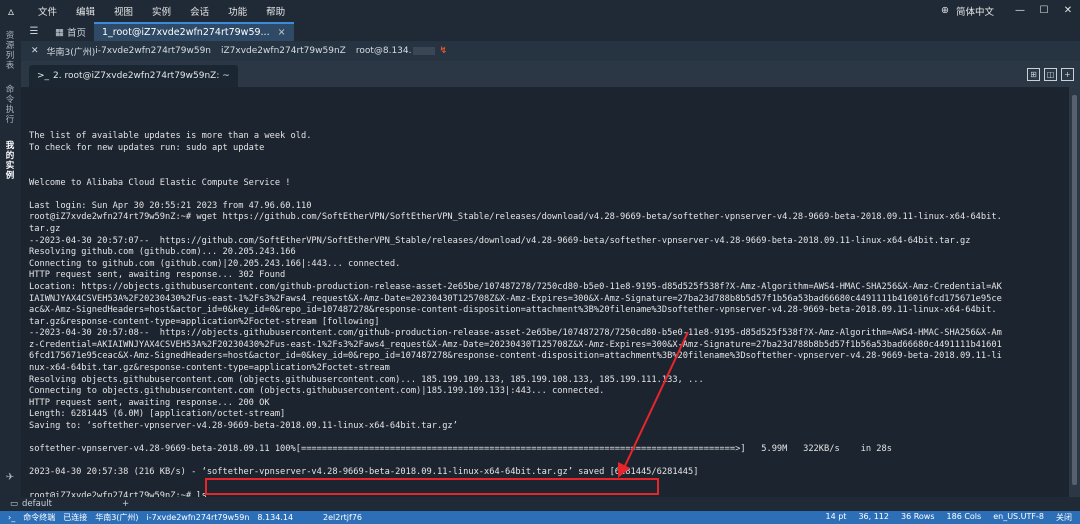 The width and height of the screenshot is (1080, 524). What do you see at coordinates (945, 10) in the screenshot?
I see `add-circle-icon: ⊕` at bounding box center [945, 10].